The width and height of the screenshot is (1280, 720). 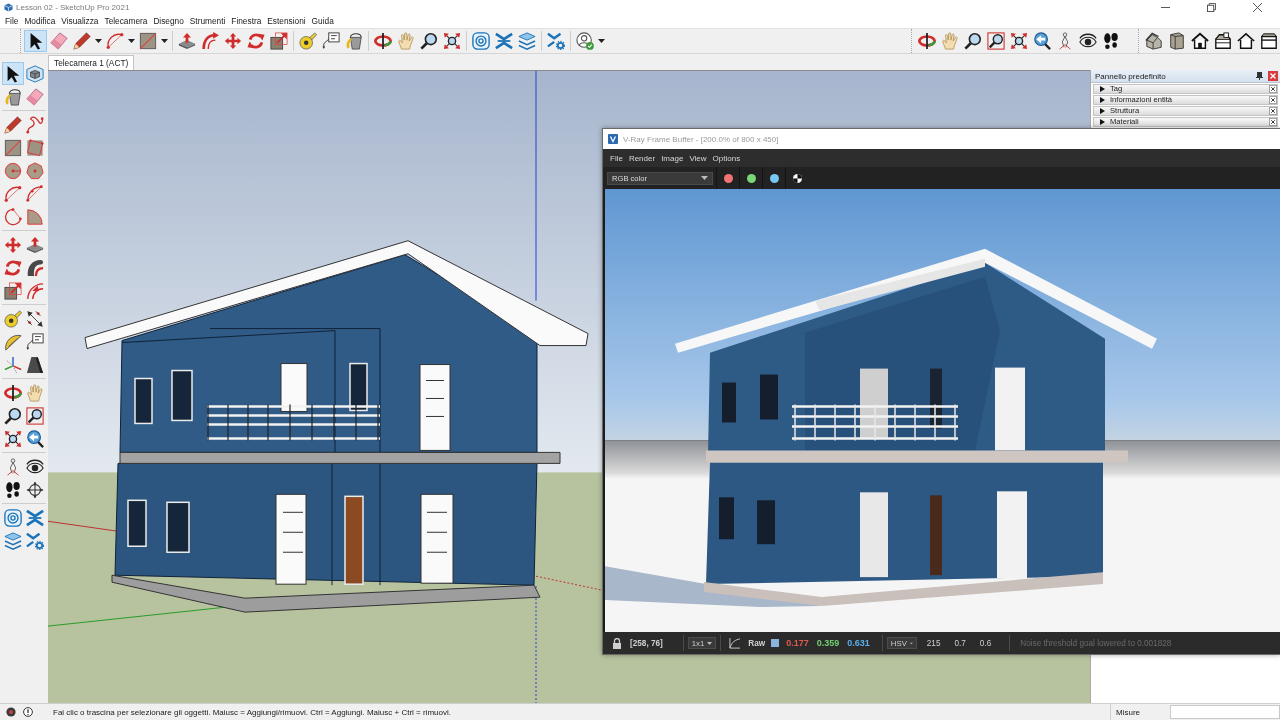 I want to click on house-outline-icon, so click(x=1245, y=41).